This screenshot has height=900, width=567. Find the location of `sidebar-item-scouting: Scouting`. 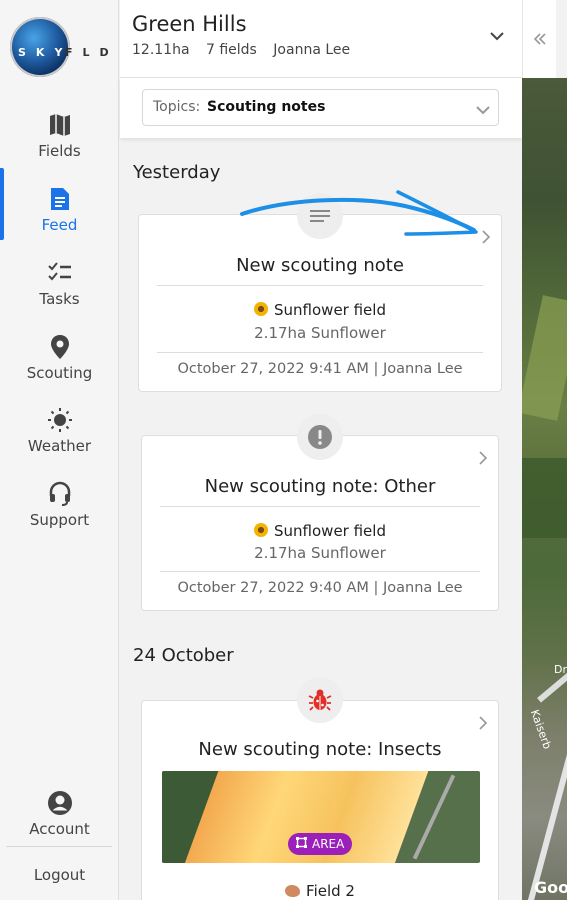

sidebar-item-scouting: Scouting is located at coordinates (59, 361).